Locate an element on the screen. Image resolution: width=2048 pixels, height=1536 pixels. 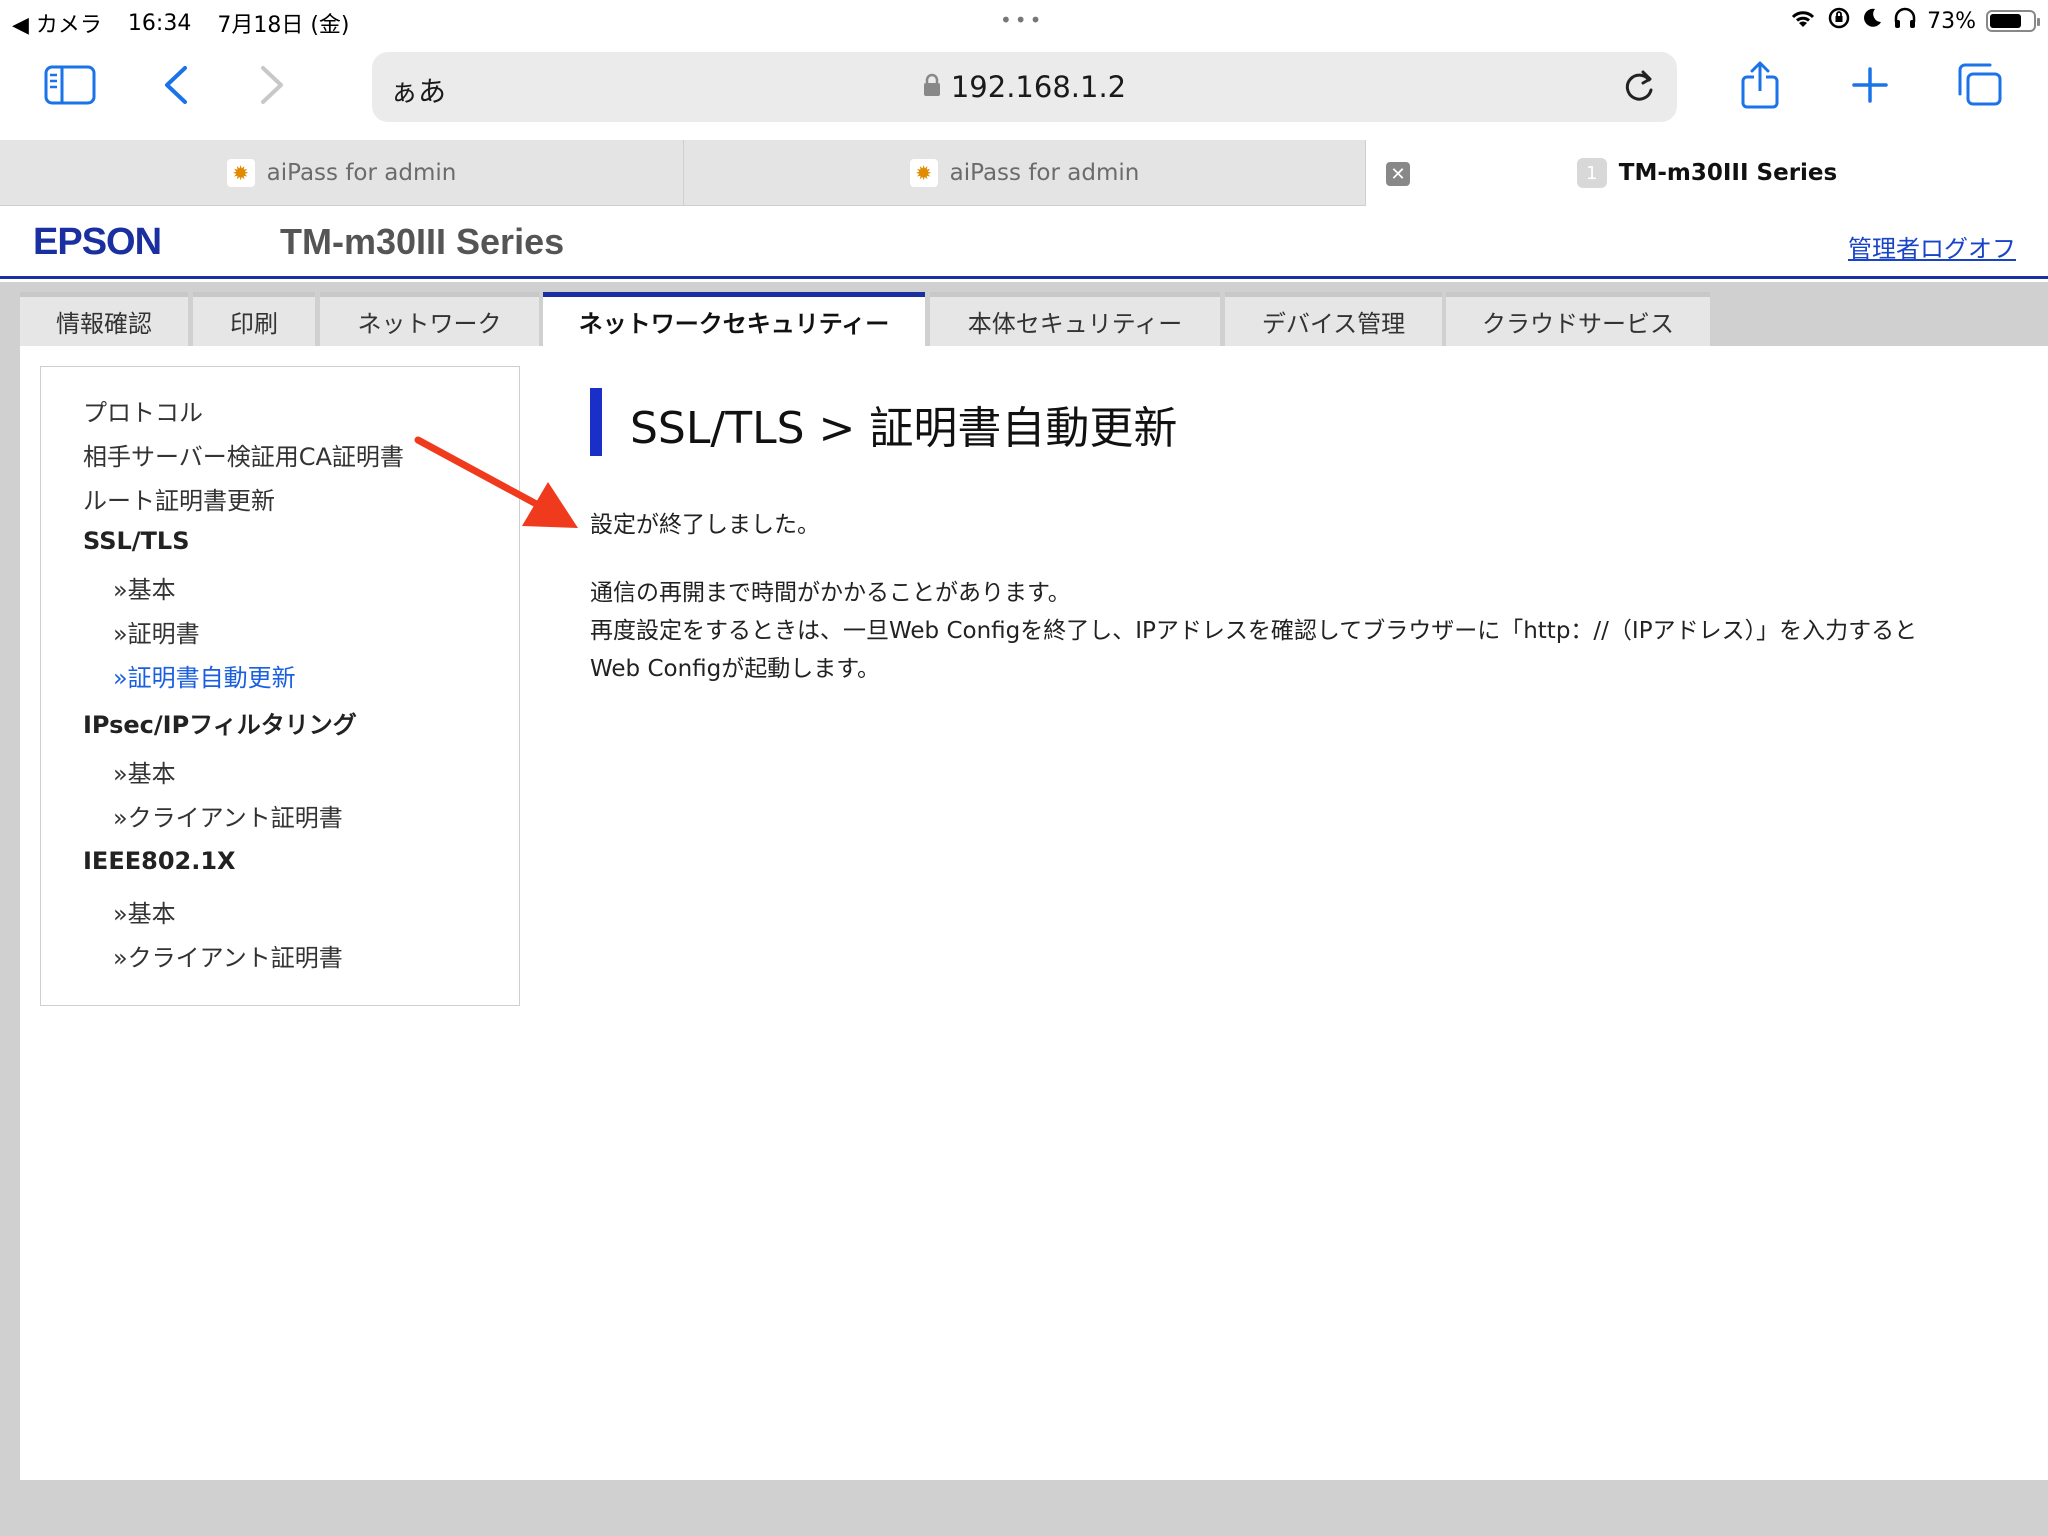
sidebar-item-ieee-basic: »基本 is located at coordinates (144, 911).